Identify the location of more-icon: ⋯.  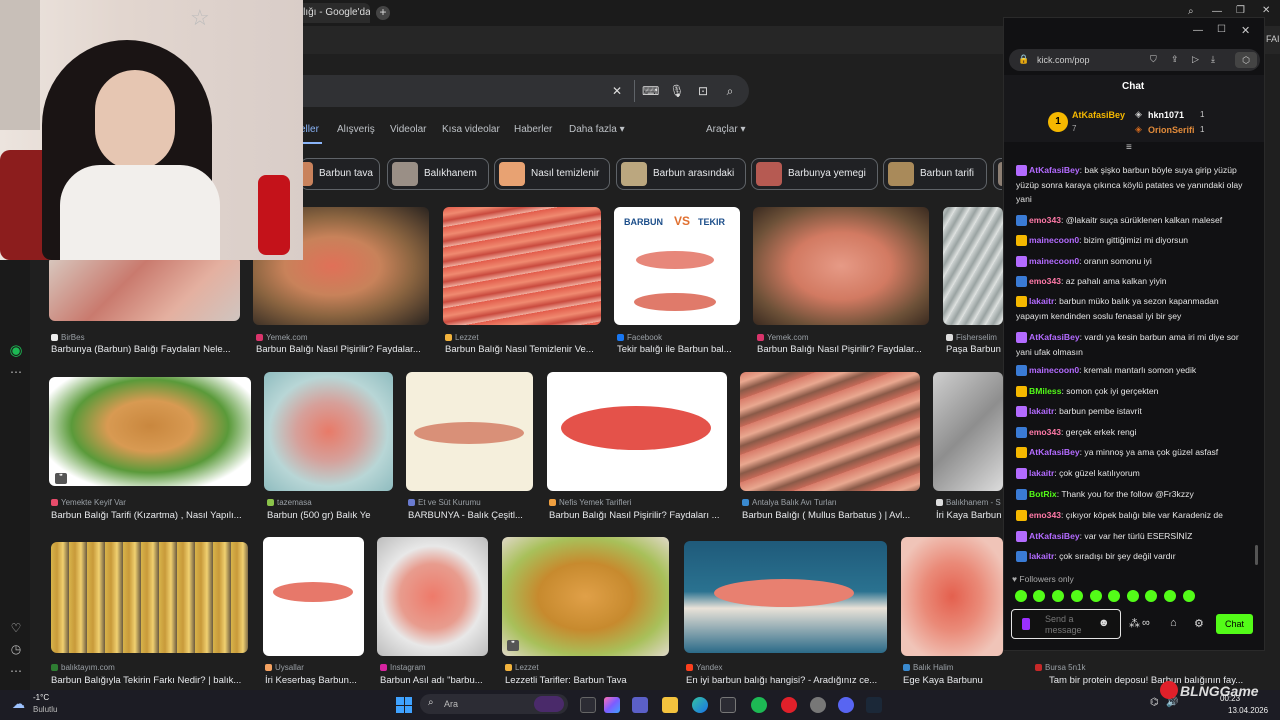
(16, 372).